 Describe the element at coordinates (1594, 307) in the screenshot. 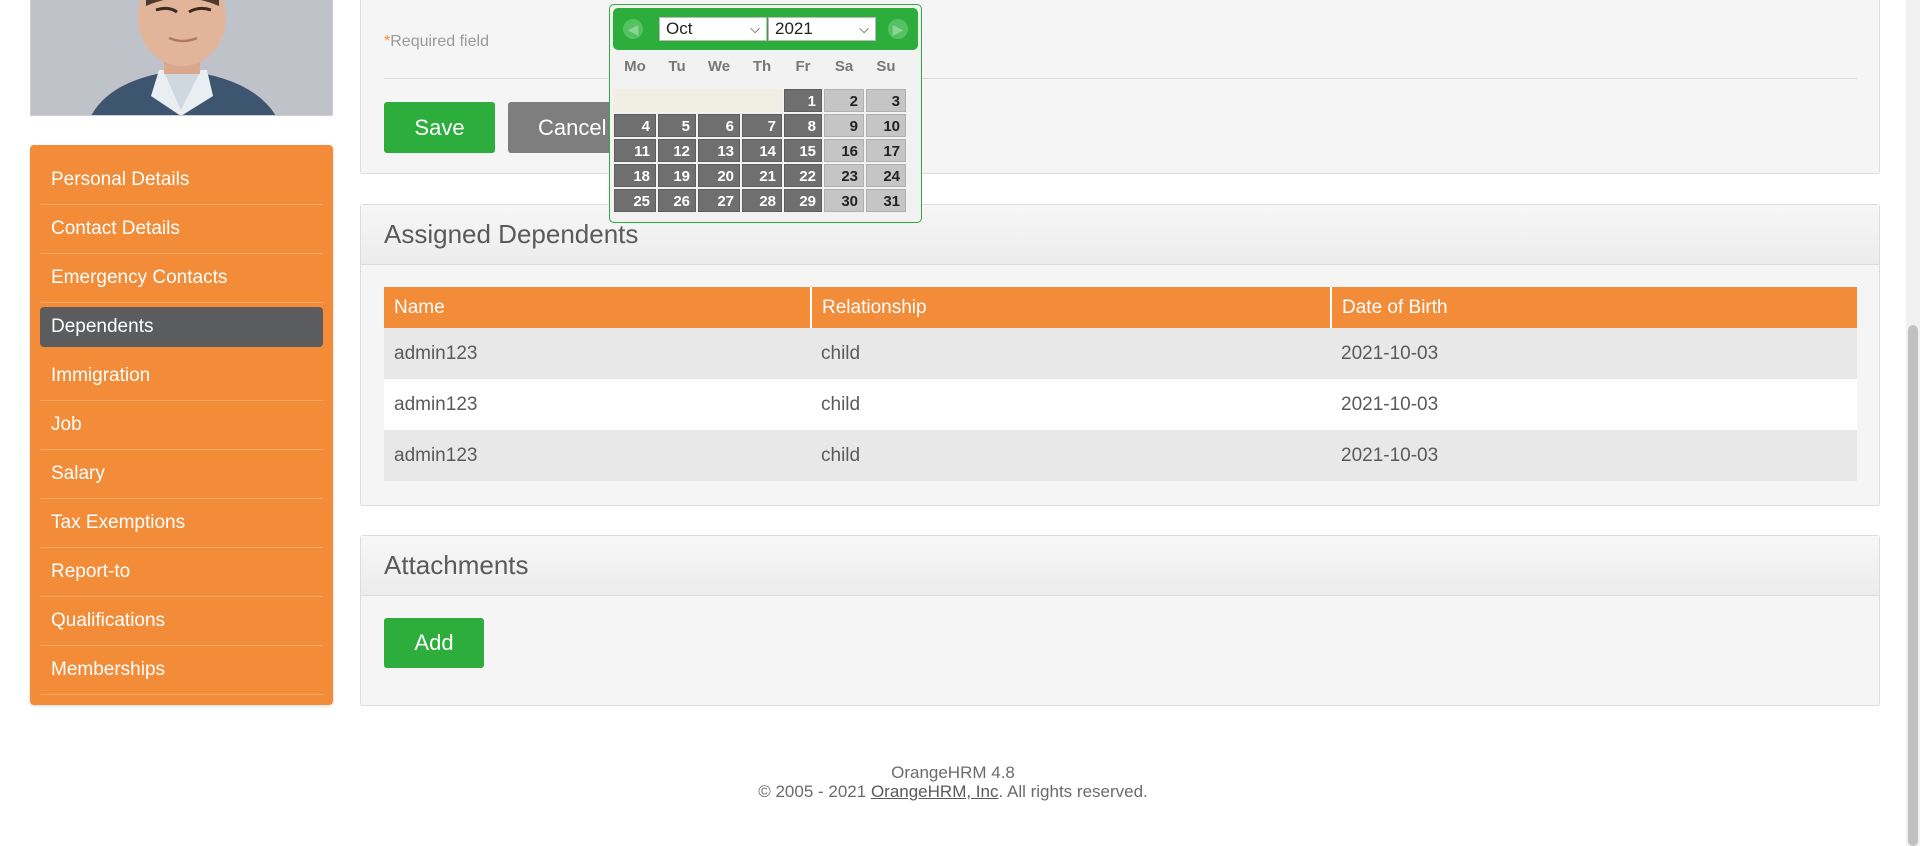

I see `column-header-date-of-birth: Date of Birth` at that location.